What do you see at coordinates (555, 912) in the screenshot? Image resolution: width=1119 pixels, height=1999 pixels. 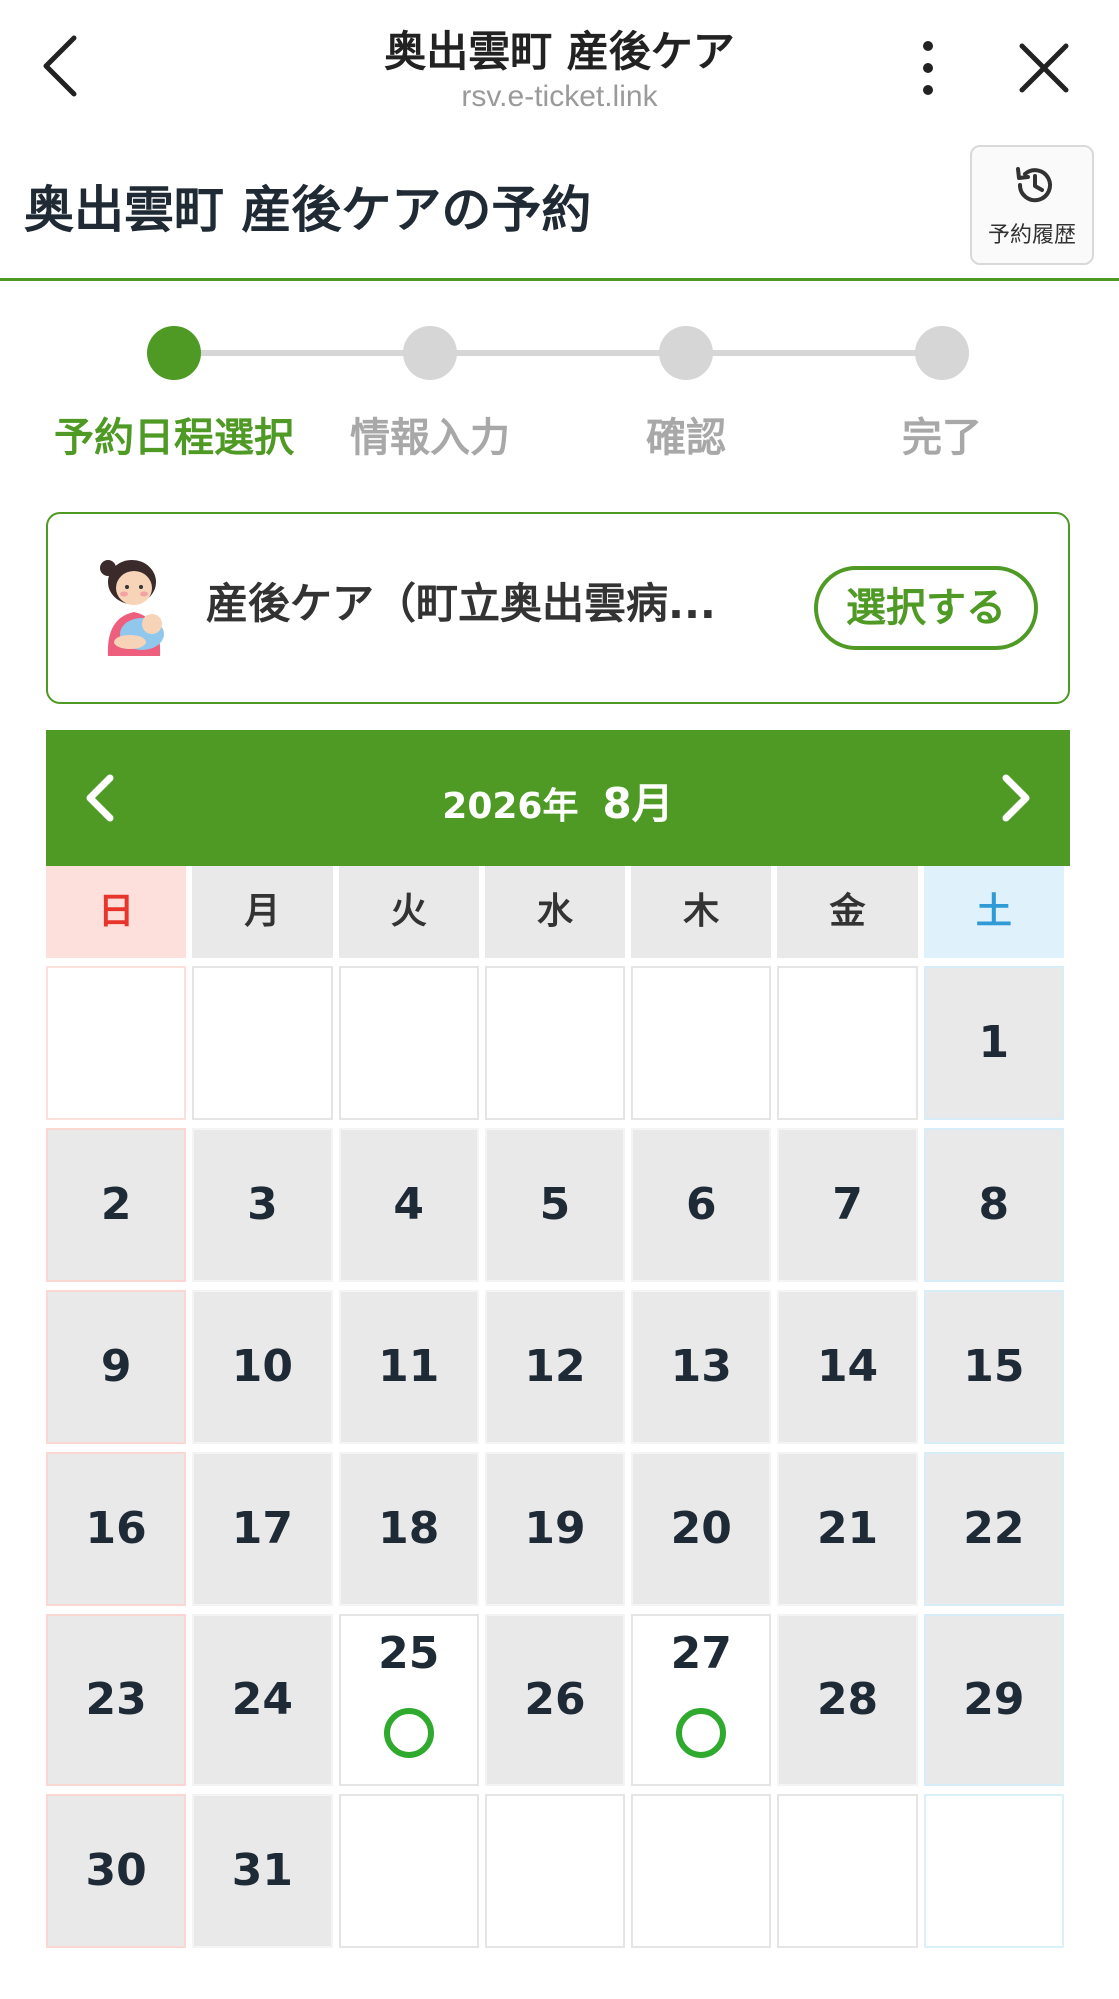 I see `weekday-header: 水` at bounding box center [555, 912].